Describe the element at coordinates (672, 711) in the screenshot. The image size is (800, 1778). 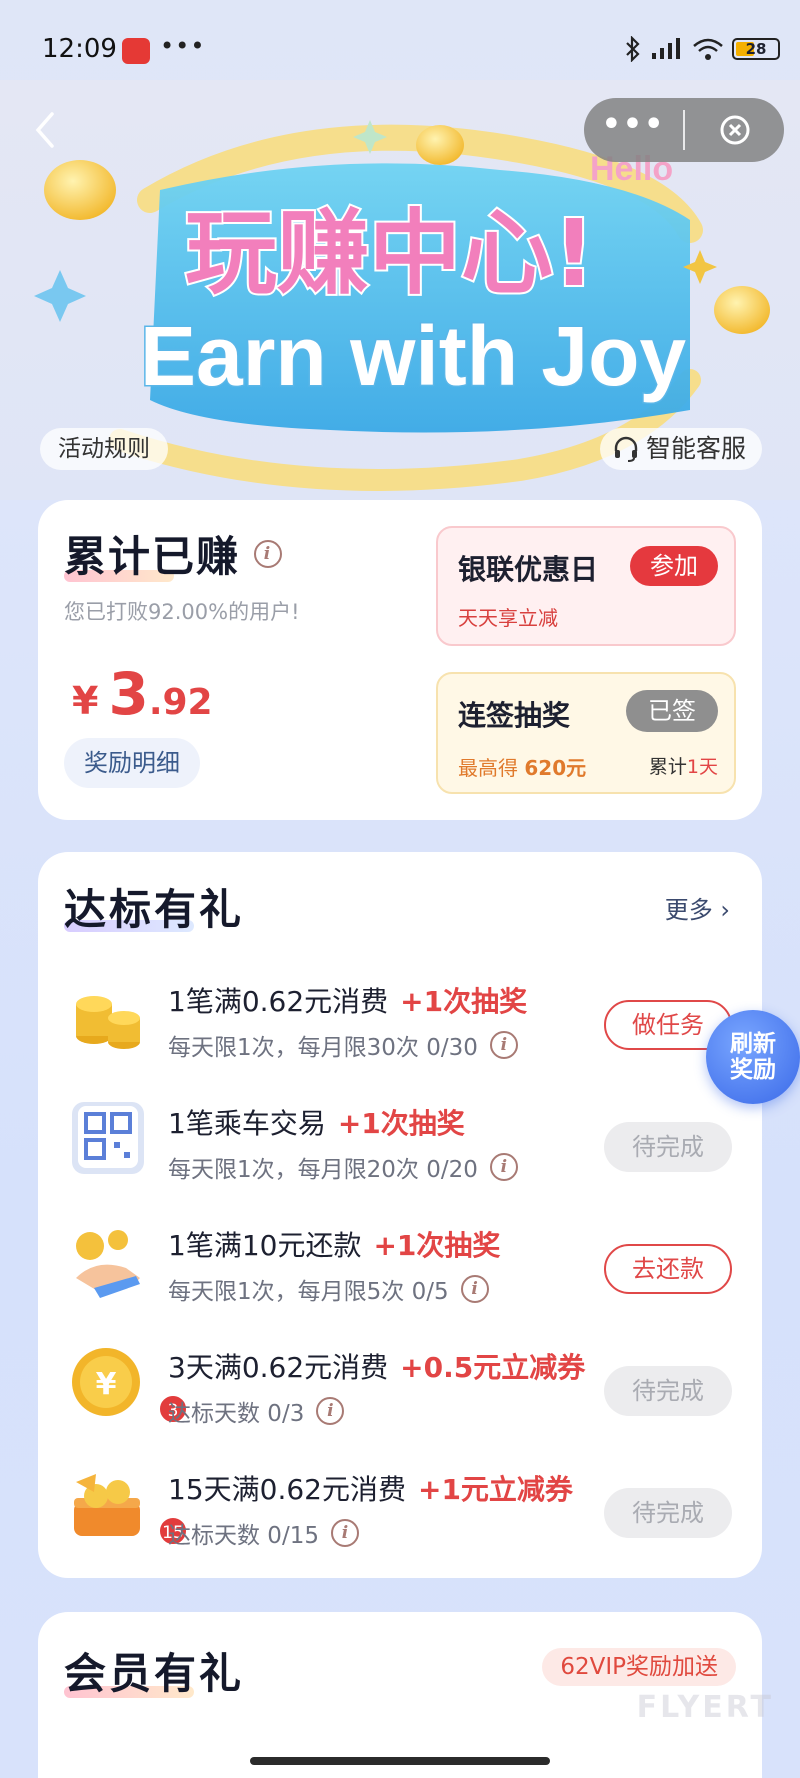
I see `signed-button: 已签` at that location.